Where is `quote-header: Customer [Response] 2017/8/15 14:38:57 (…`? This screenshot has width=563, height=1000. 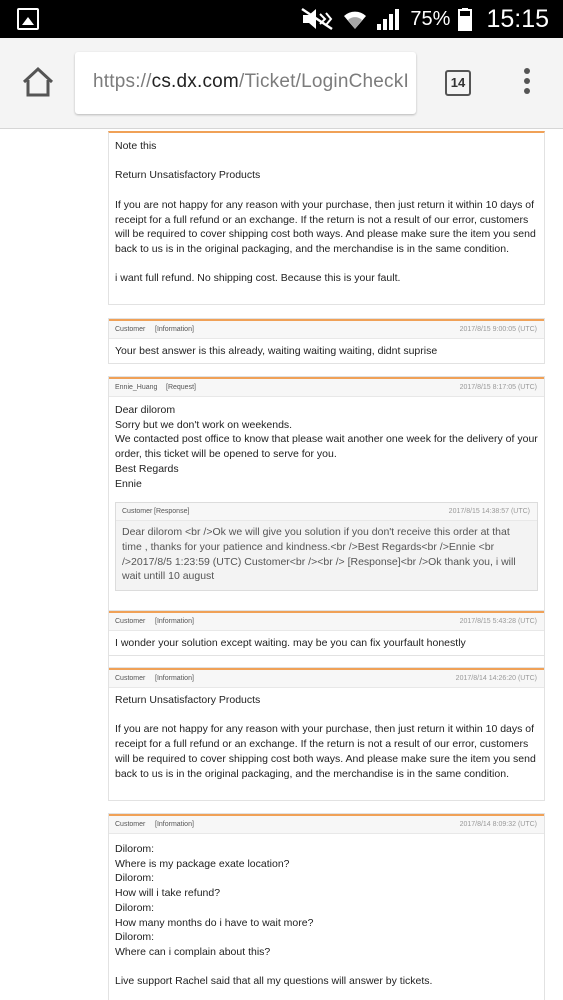 quote-header: Customer [Response] 2017/8/15 14:38:57 (… is located at coordinates (326, 512).